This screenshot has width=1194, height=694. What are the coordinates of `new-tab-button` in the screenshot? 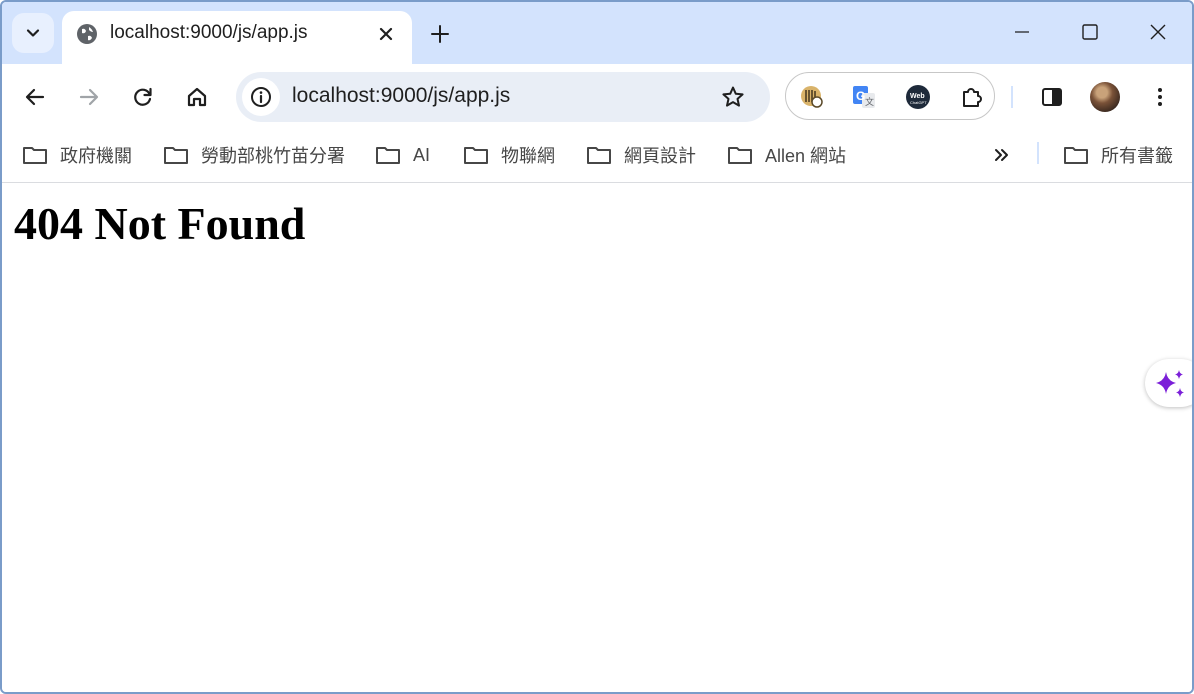 It's located at (440, 34).